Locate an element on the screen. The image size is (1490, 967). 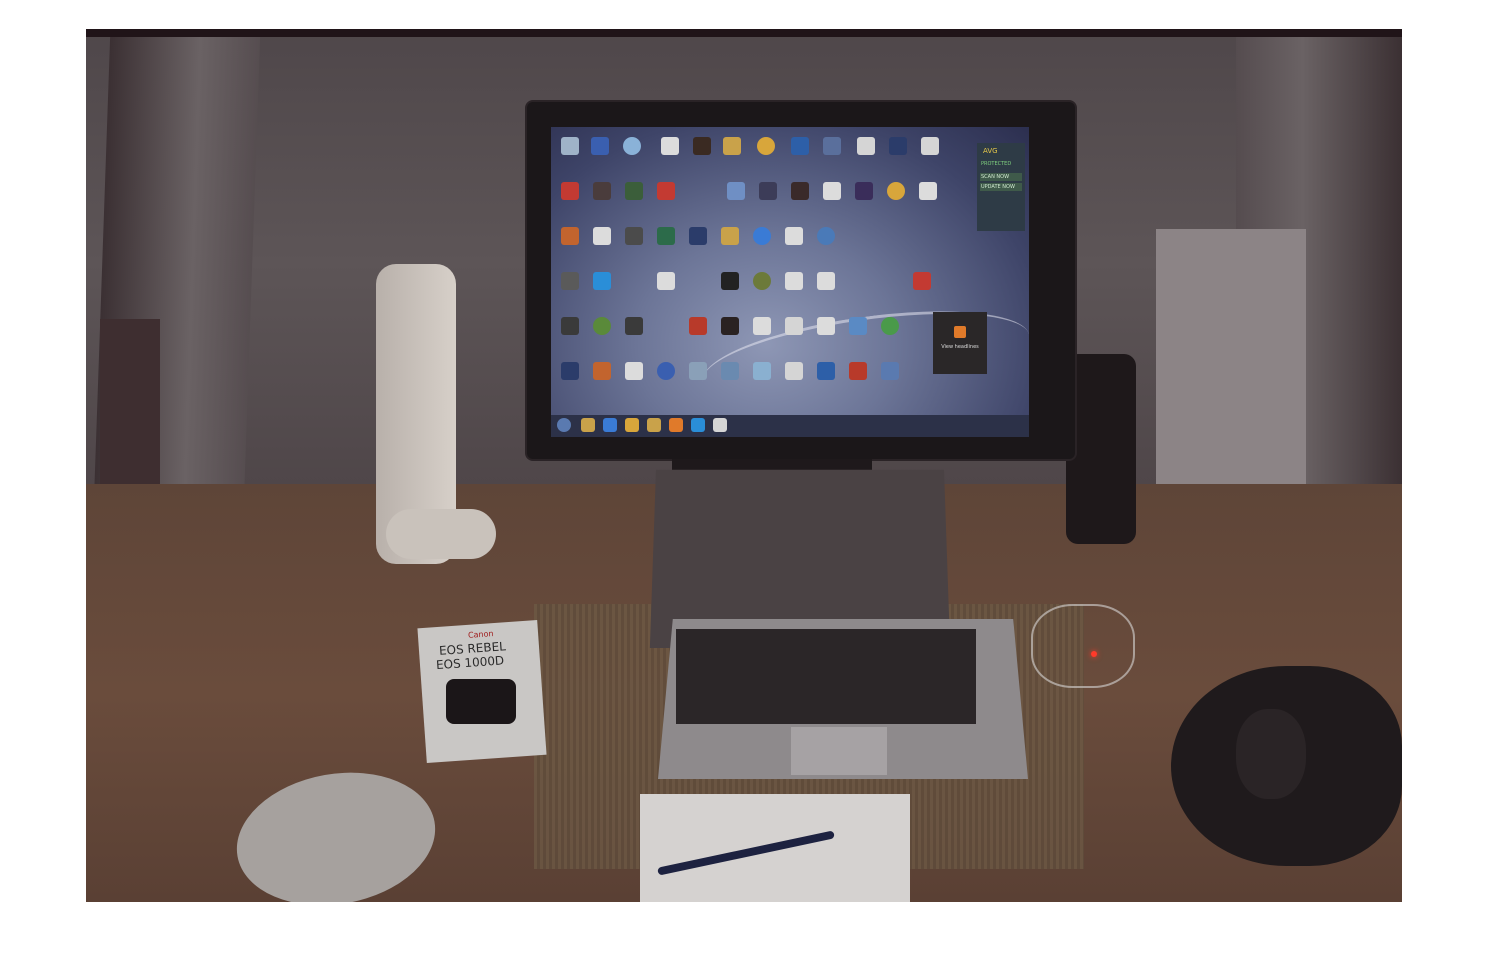
headlines-widget: View headlines is located at coordinates (960, 343).